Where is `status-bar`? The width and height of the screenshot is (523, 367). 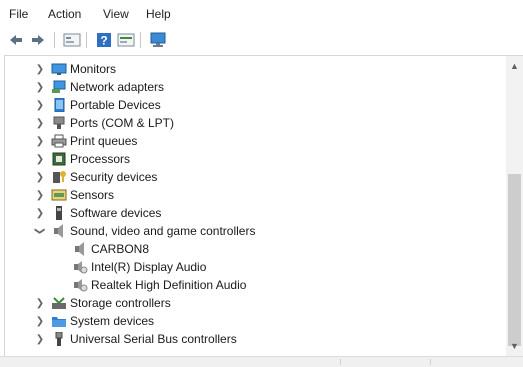
status-bar is located at coordinates (261, 361).